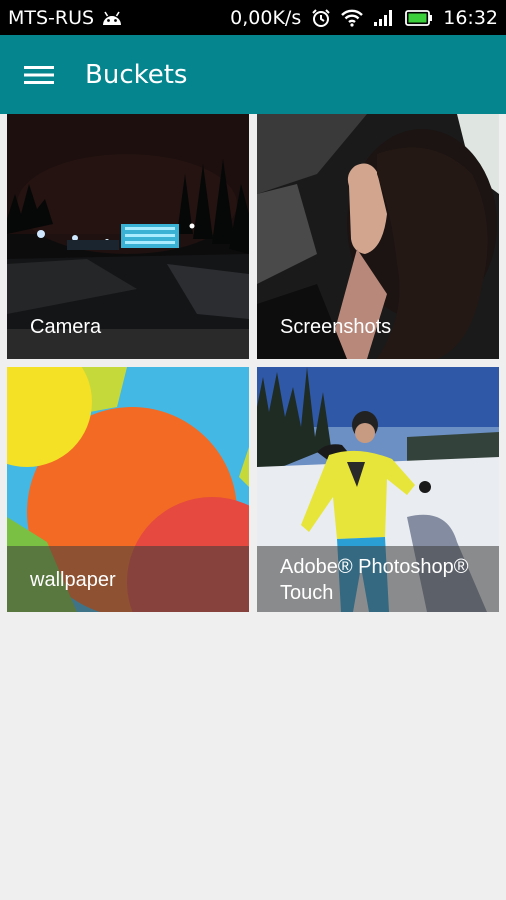  I want to click on app-bar: Buckets, so click(253, 74).